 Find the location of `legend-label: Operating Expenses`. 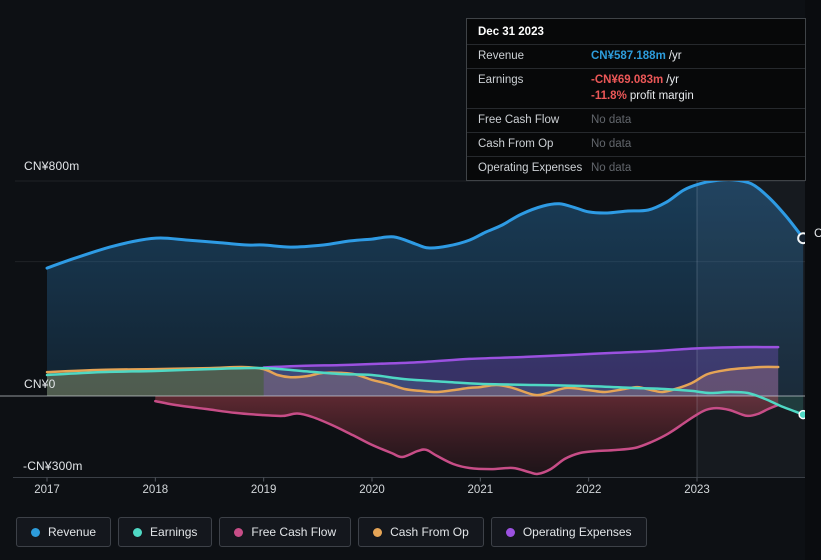

legend-label: Operating Expenses is located at coordinates (577, 532).